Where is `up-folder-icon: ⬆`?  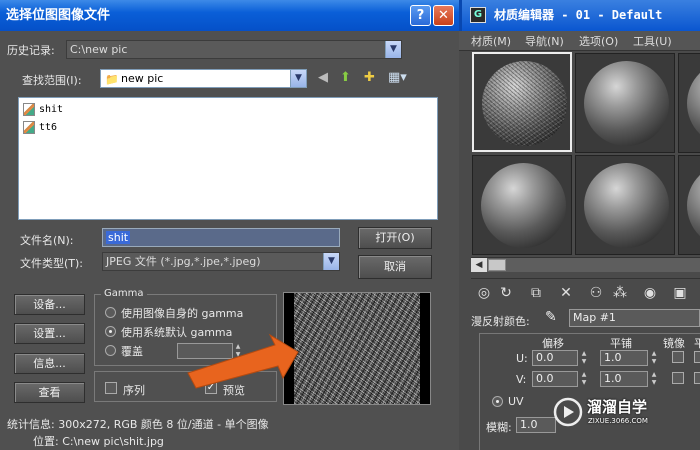 up-folder-icon: ⬆ is located at coordinates (345, 77).